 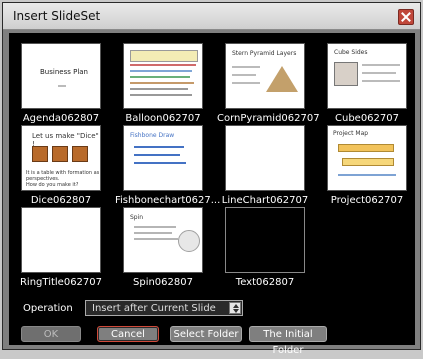 I want to click on slide-thumbnail-text, so click(x=265, y=240).